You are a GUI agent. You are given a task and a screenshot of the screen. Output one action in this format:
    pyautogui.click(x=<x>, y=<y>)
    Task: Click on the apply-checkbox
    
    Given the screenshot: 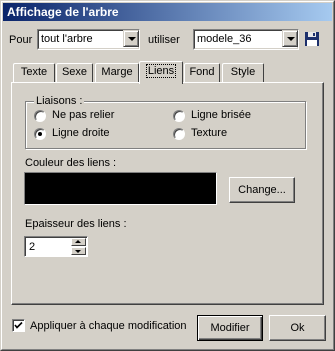 What is the action you would take?
    pyautogui.click(x=18, y=325)
    